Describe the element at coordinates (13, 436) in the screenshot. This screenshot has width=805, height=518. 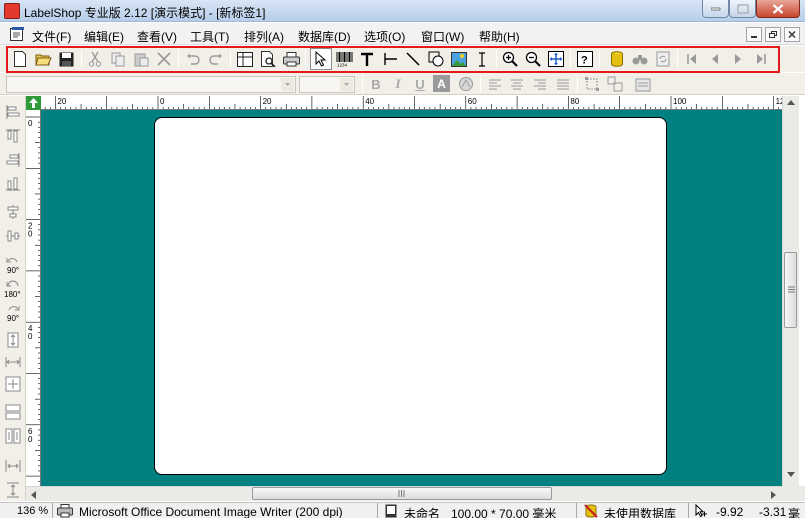
I see `space-vertical-icon` at that location.